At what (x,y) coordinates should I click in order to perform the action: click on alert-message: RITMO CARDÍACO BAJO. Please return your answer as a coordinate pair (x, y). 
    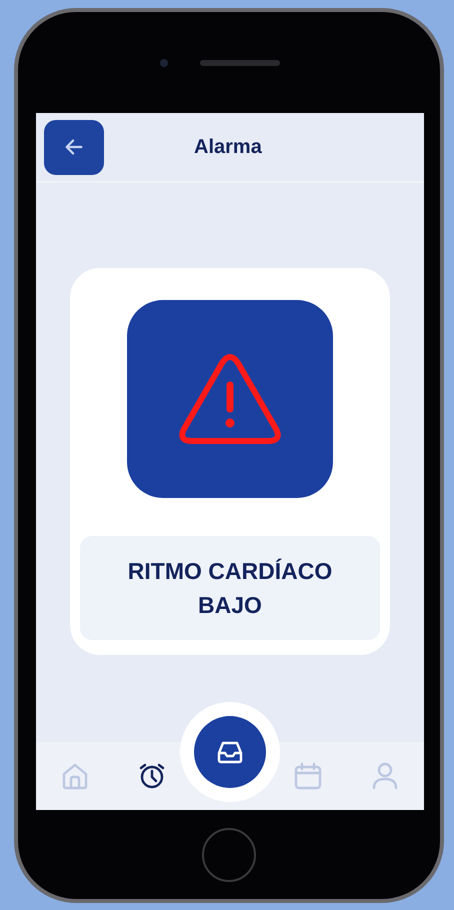
    Looking at the image, I should click on (230, 588).